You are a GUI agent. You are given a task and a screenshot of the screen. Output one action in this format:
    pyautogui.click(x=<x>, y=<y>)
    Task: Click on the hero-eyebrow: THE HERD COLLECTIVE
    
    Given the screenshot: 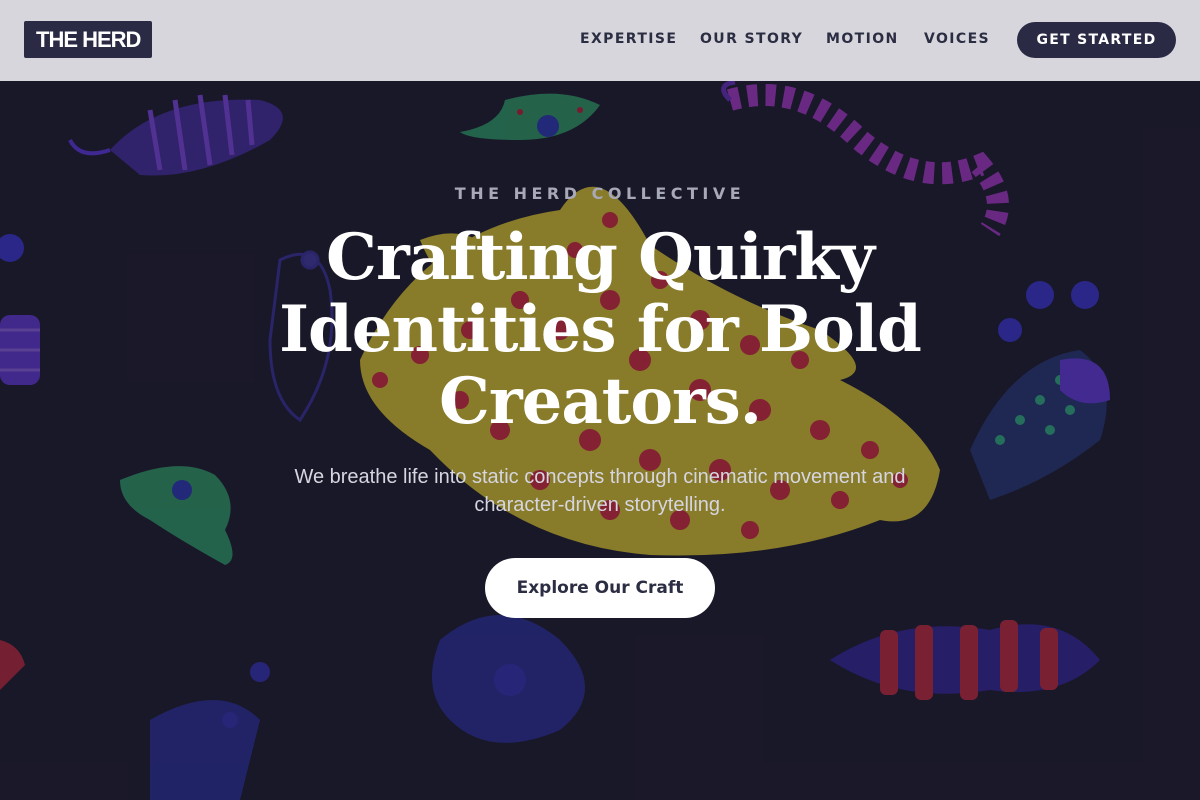 What is the action you would take?
    pyautogui.click(x=600, y=193)
    